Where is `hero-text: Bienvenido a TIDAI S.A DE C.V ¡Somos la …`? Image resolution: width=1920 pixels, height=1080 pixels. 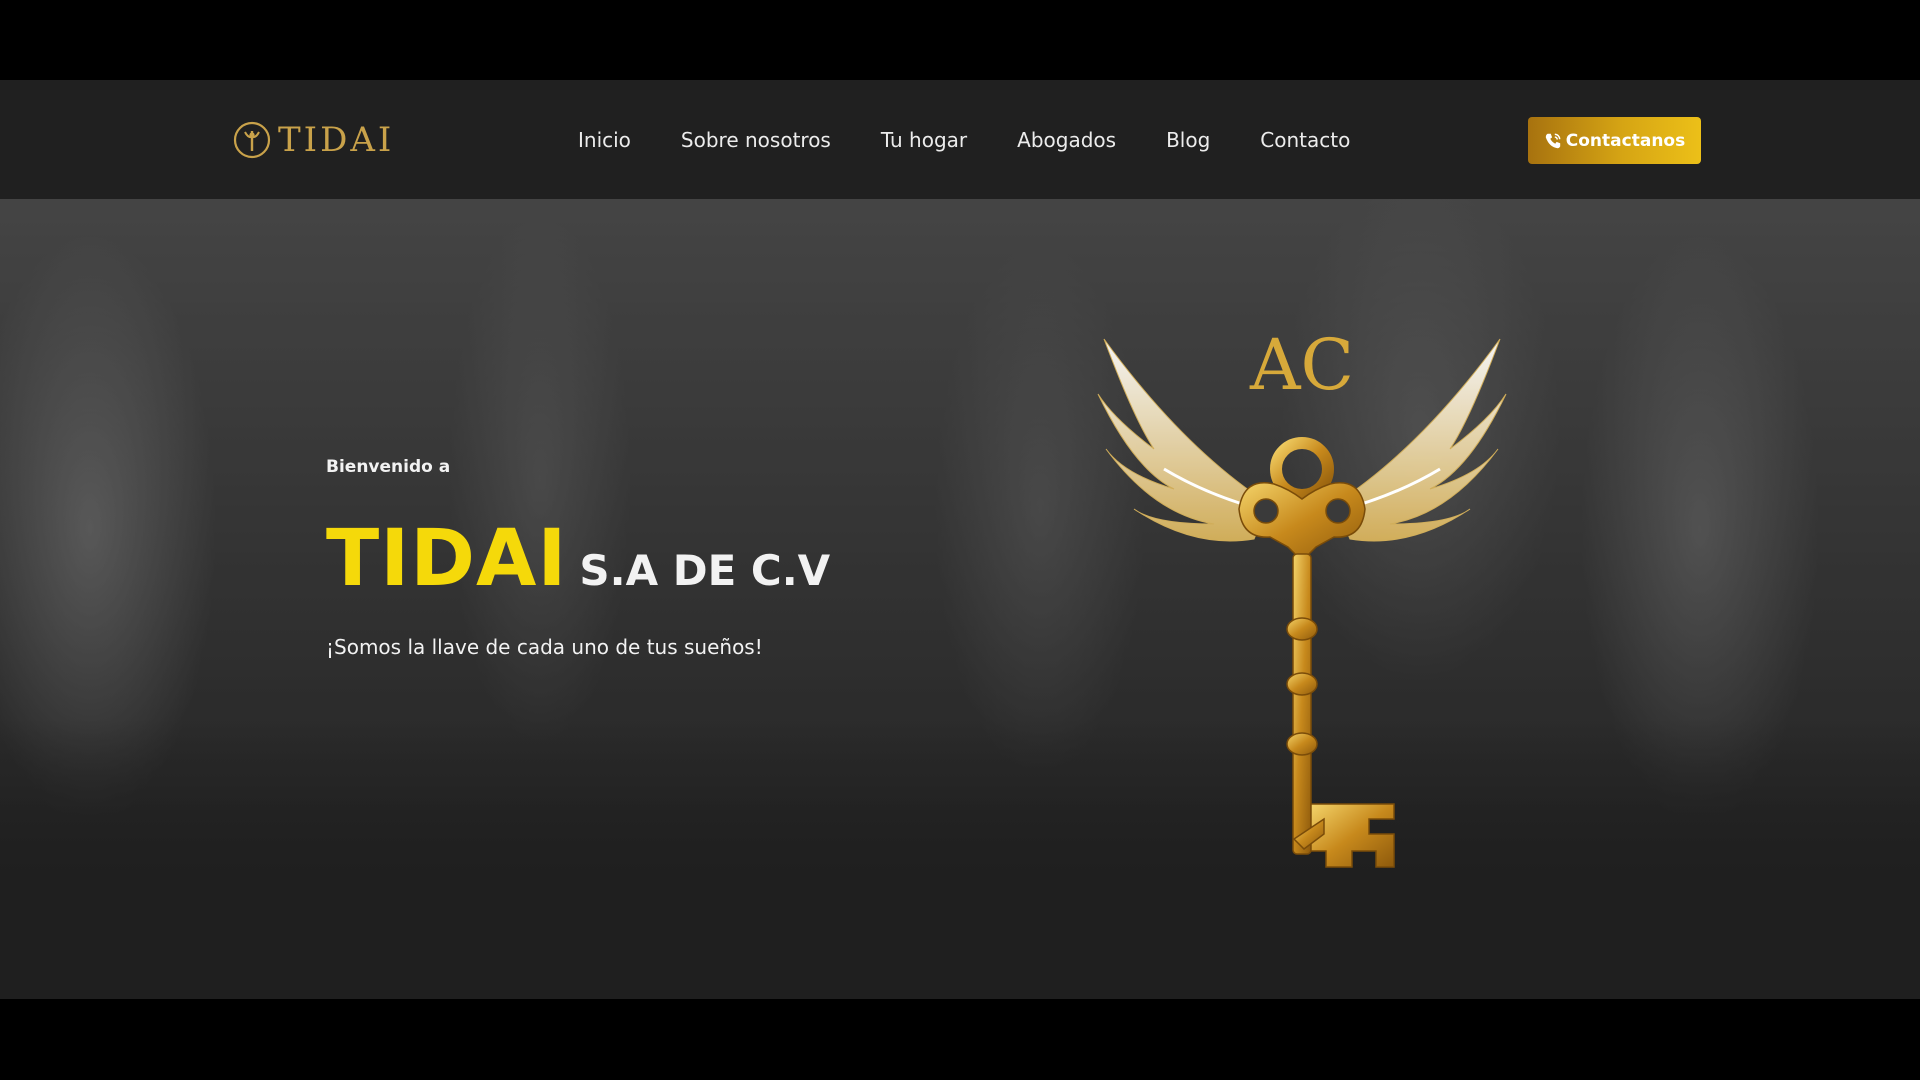 hero-text: Bienvenido a TIDAI S.A DE C.V ¡Somos la … is located at coordinates (578, 558).